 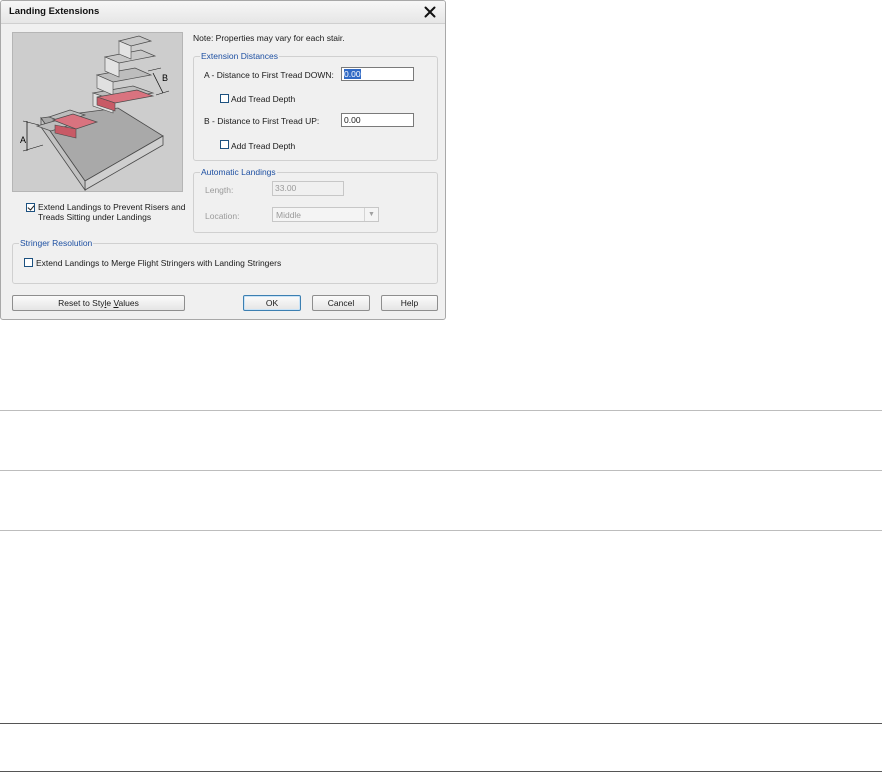 What do you see at coordinates (97, 112) in the screenshot?
I see `landing-illustration: A B` at bounding box center [97, 112].